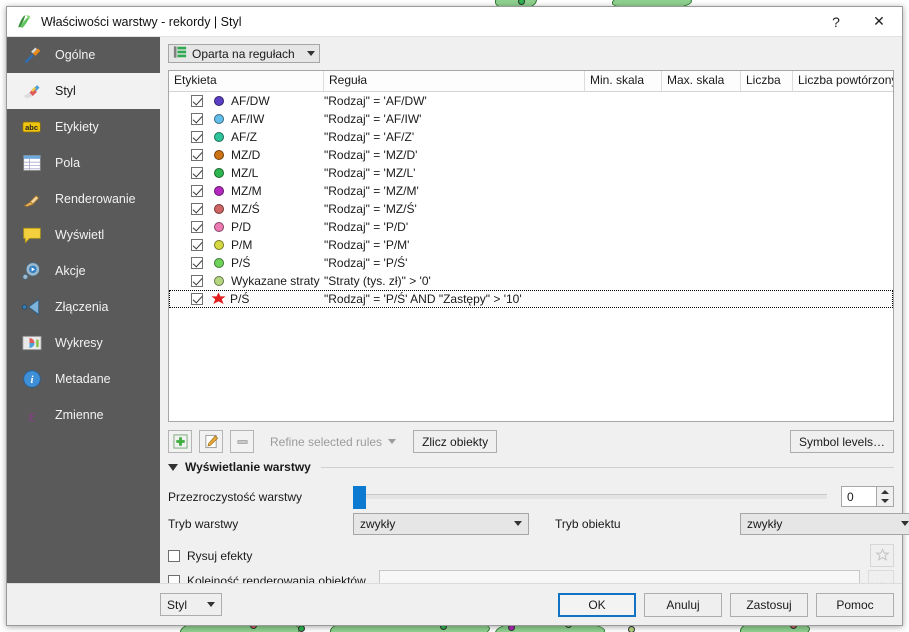 This screenshot has width=909, height=632. I want to click on rules-column-header: Liczba, so click(767, 81).